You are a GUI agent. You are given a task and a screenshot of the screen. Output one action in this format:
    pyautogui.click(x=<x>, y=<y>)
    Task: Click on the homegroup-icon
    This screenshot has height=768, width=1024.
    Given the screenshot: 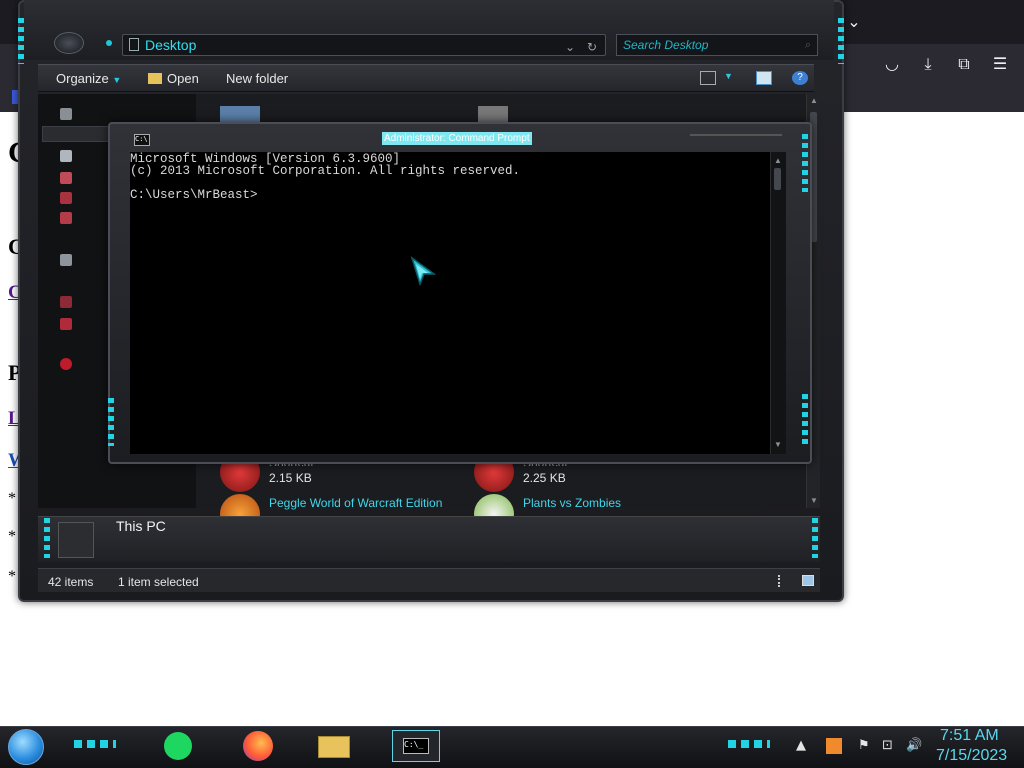 What is the action you would take?
    pyautogui.click(x=66, y=260)
    